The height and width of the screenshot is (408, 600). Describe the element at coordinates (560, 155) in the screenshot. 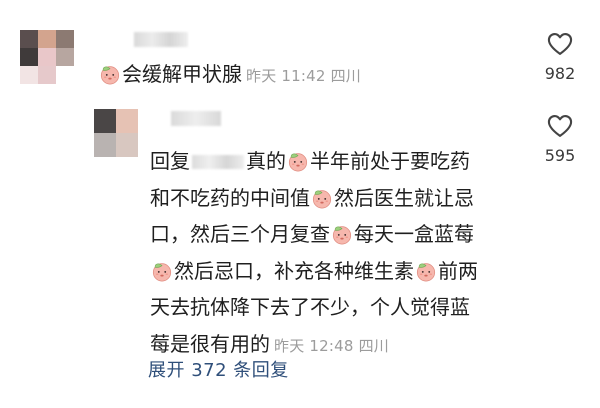

I see `like-count: 595` at that location.